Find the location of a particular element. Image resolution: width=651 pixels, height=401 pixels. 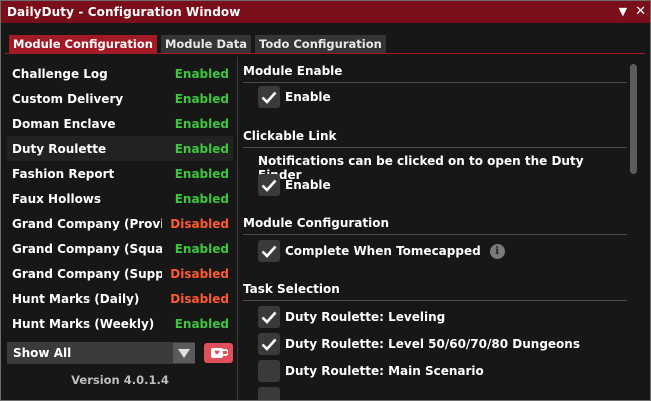

task-row-leveling: Duty Roulette: Leveling is located at coordinates (351, 317).